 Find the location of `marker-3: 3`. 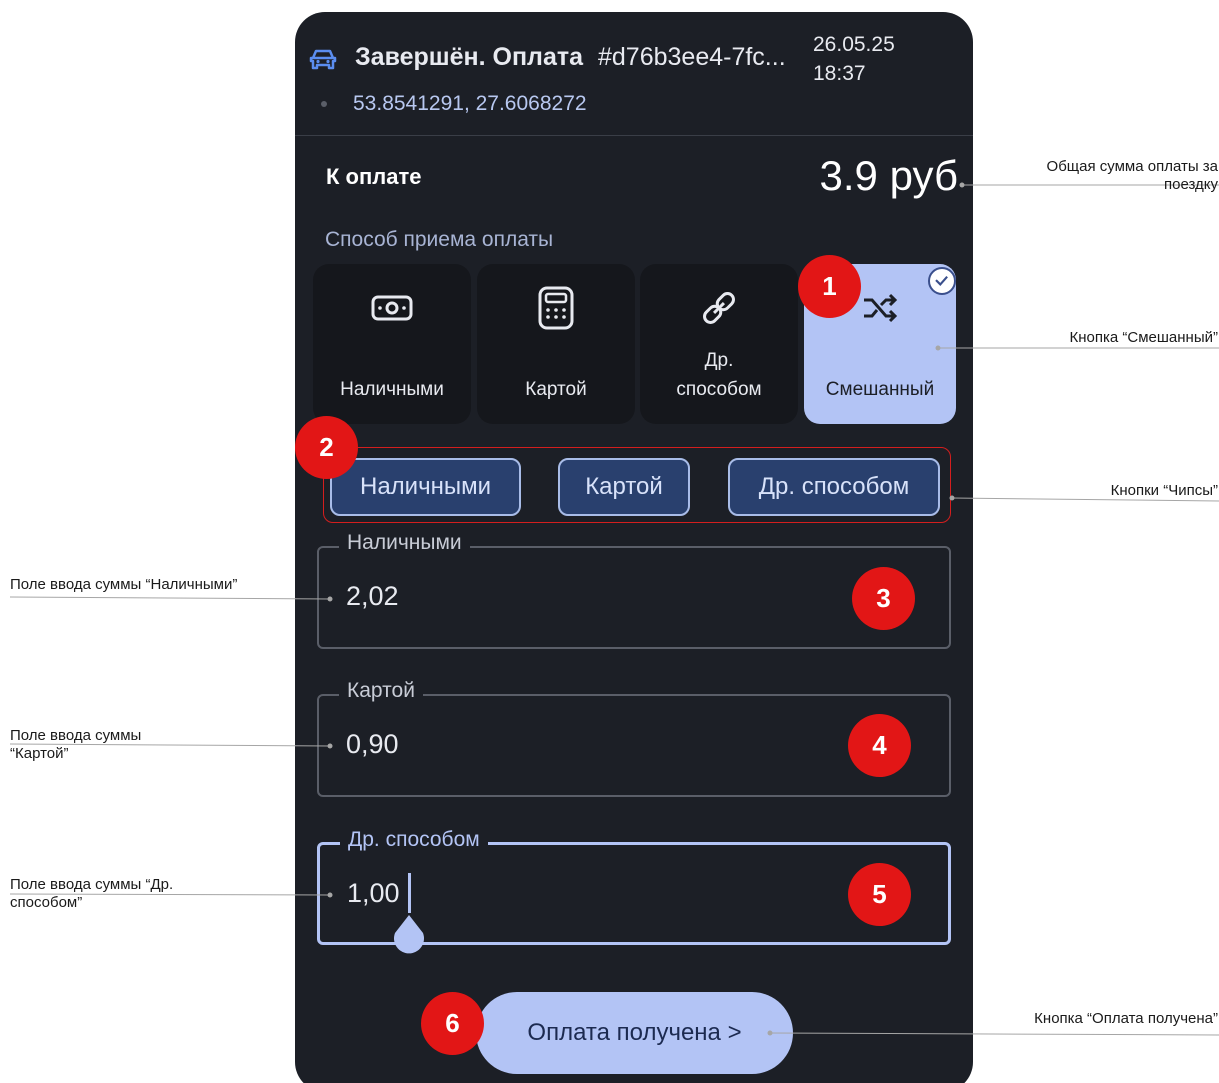

marker-3: 3 is located at coordinates (883, 598).